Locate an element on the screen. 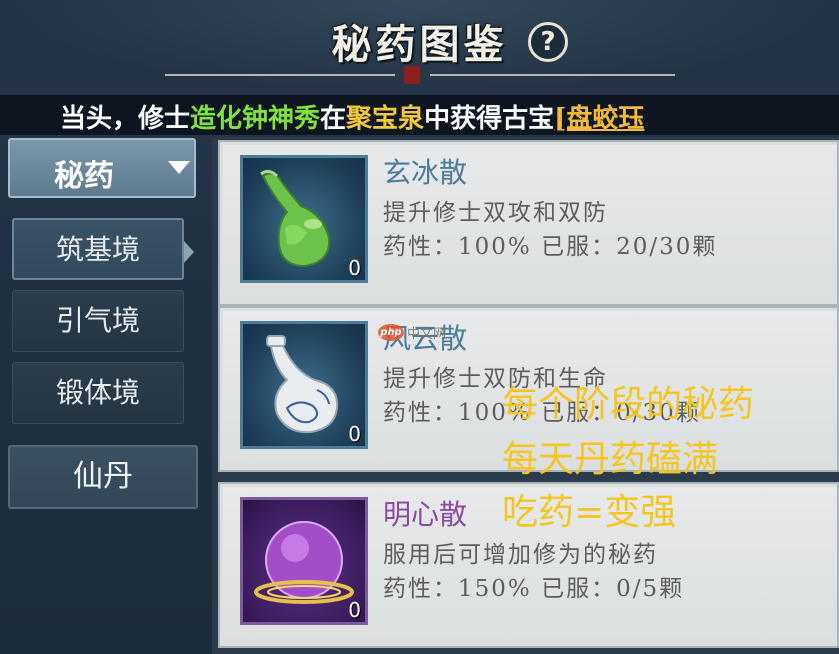 This screenshot has height=654, width=839. category-dropdown-label: 秘药 is located at coordinates (84, 176).